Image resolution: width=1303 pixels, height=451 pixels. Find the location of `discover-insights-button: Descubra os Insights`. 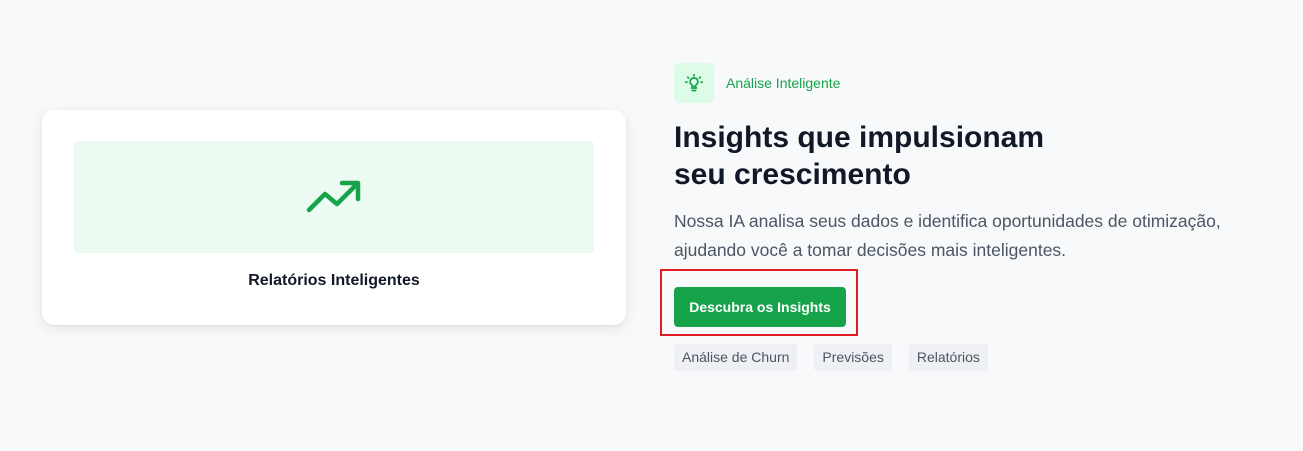

discover-insights-button: Descubra os Insights is located at coordinates (760, 307).